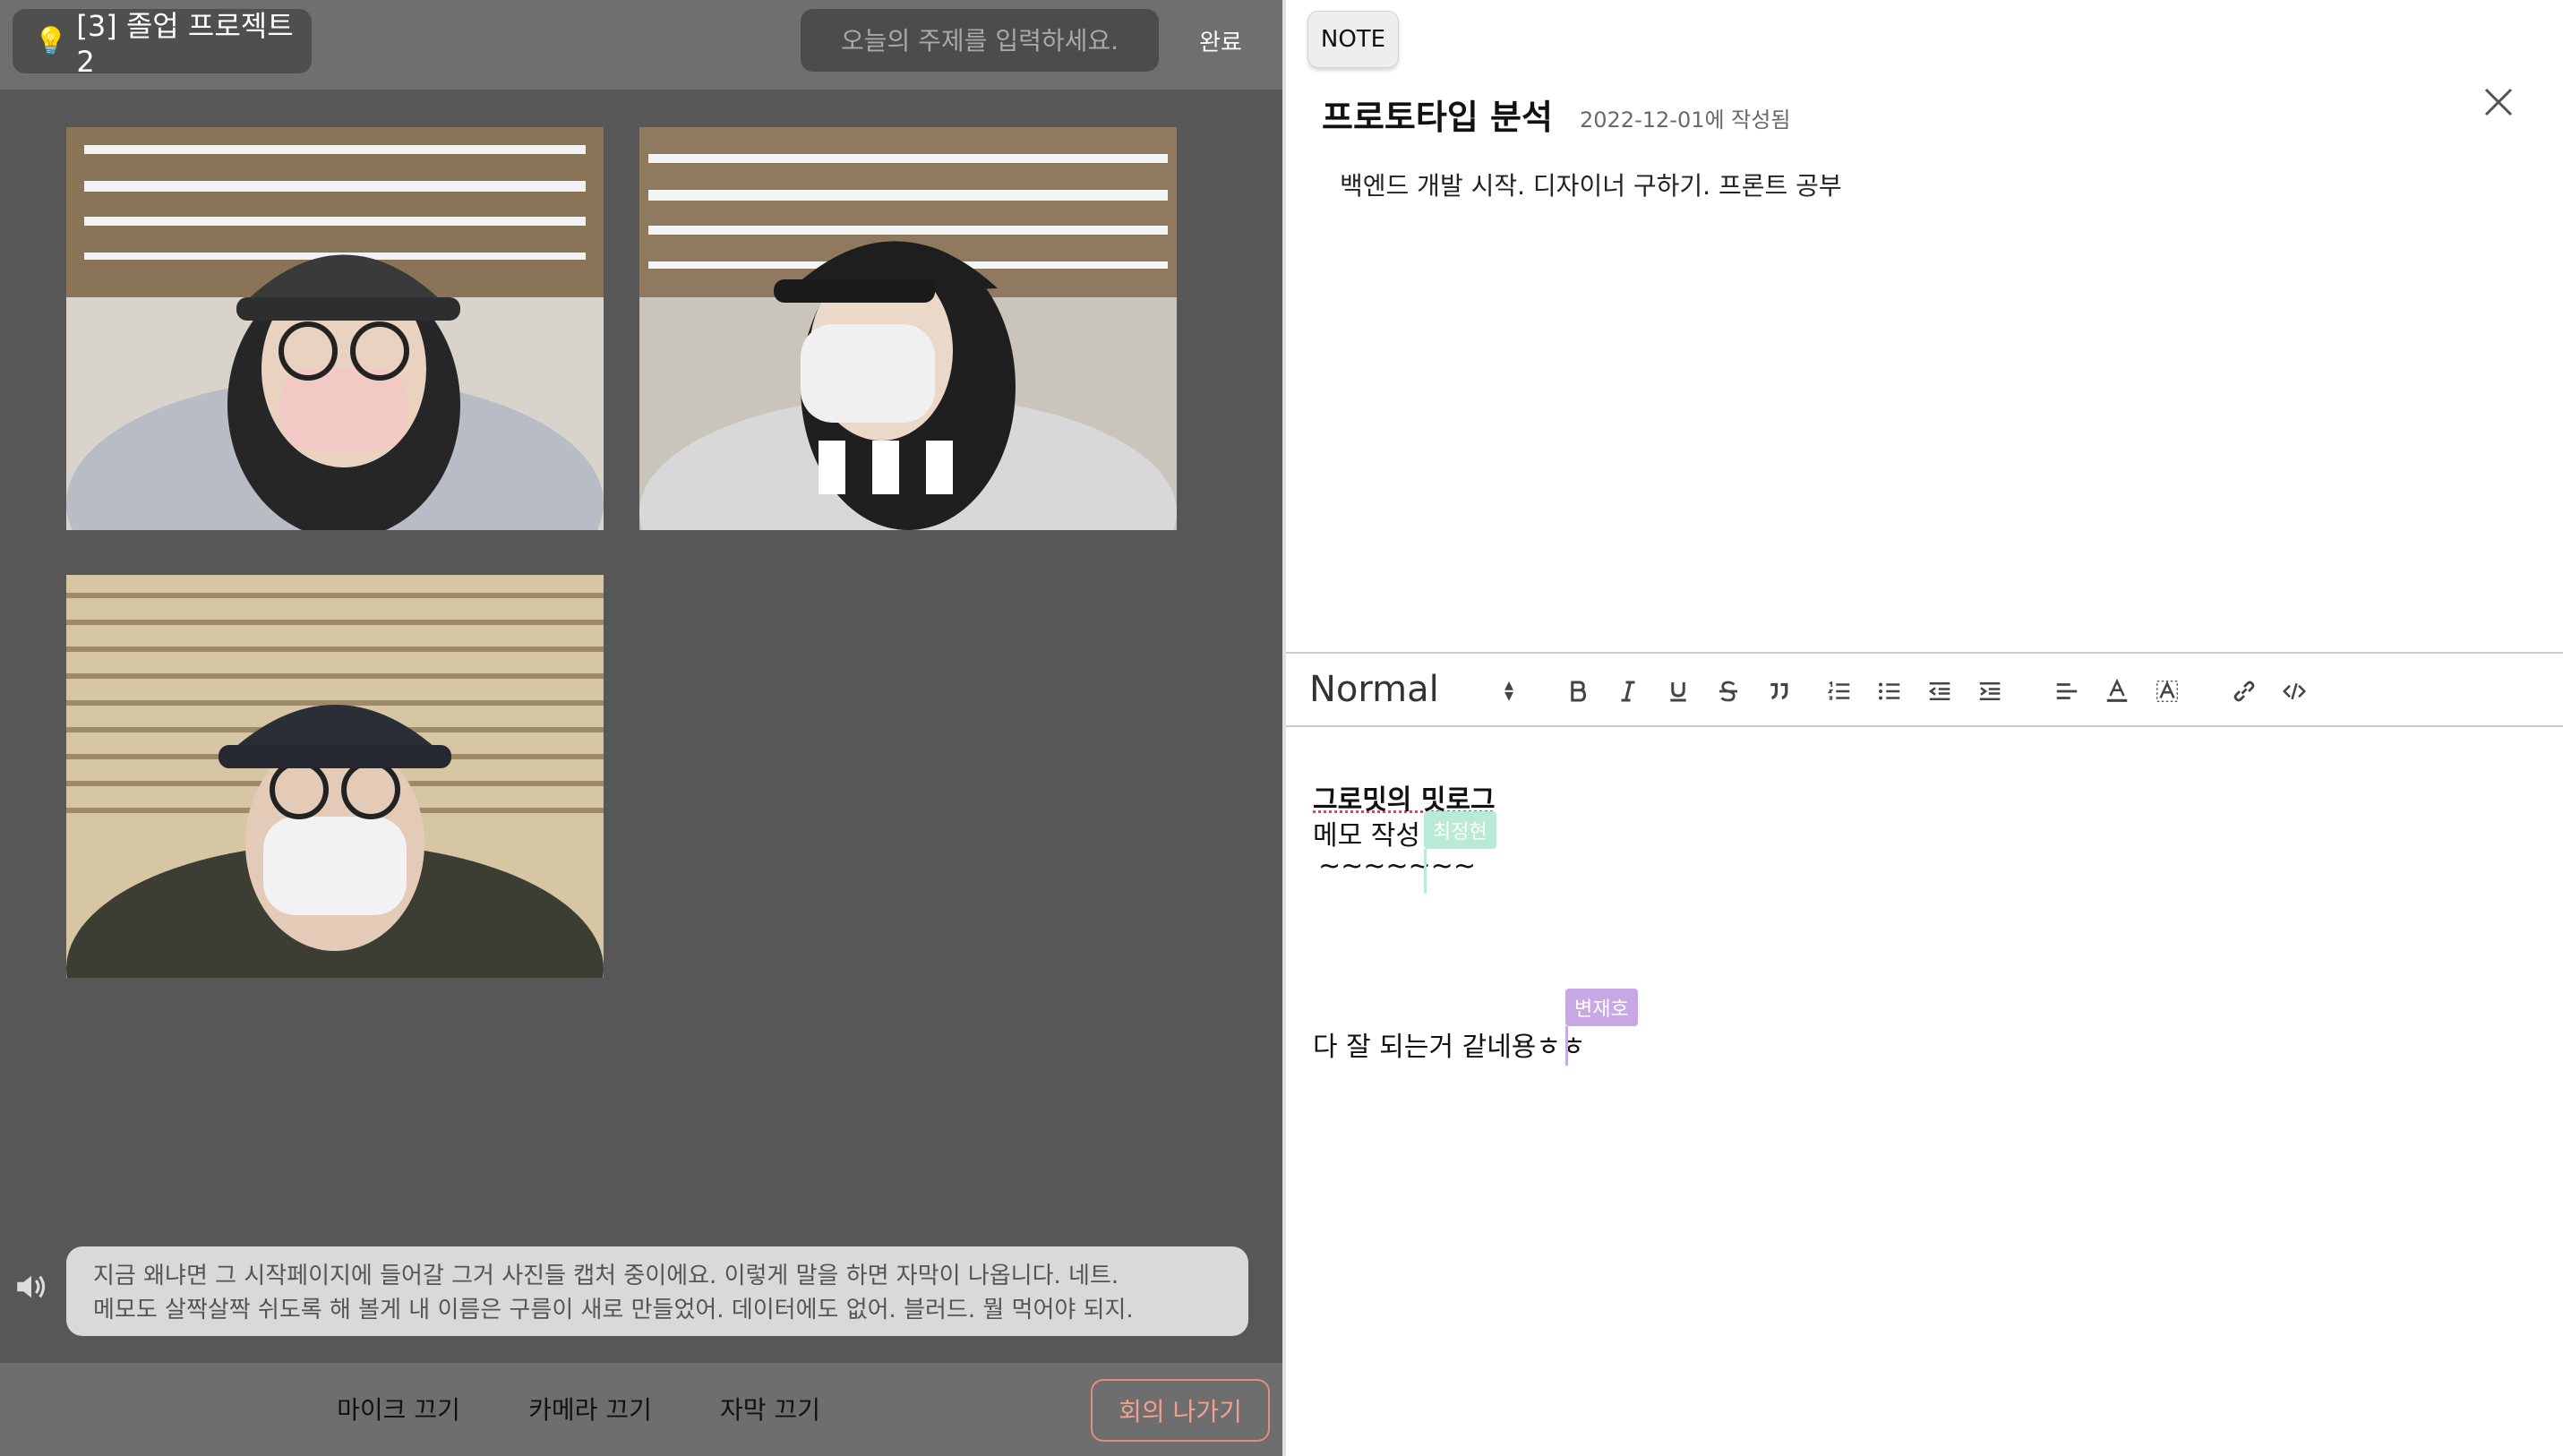 The height and width of the screenshot is (1456, 2563). What do you see at coordinates (590, 1408) in the screenshot?
I see `camera-off-button: 카메라 끄기` at bounding box center [590, 1408].